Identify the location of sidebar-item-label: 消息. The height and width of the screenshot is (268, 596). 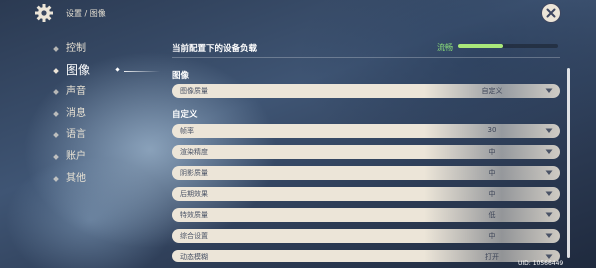
(76, 113).